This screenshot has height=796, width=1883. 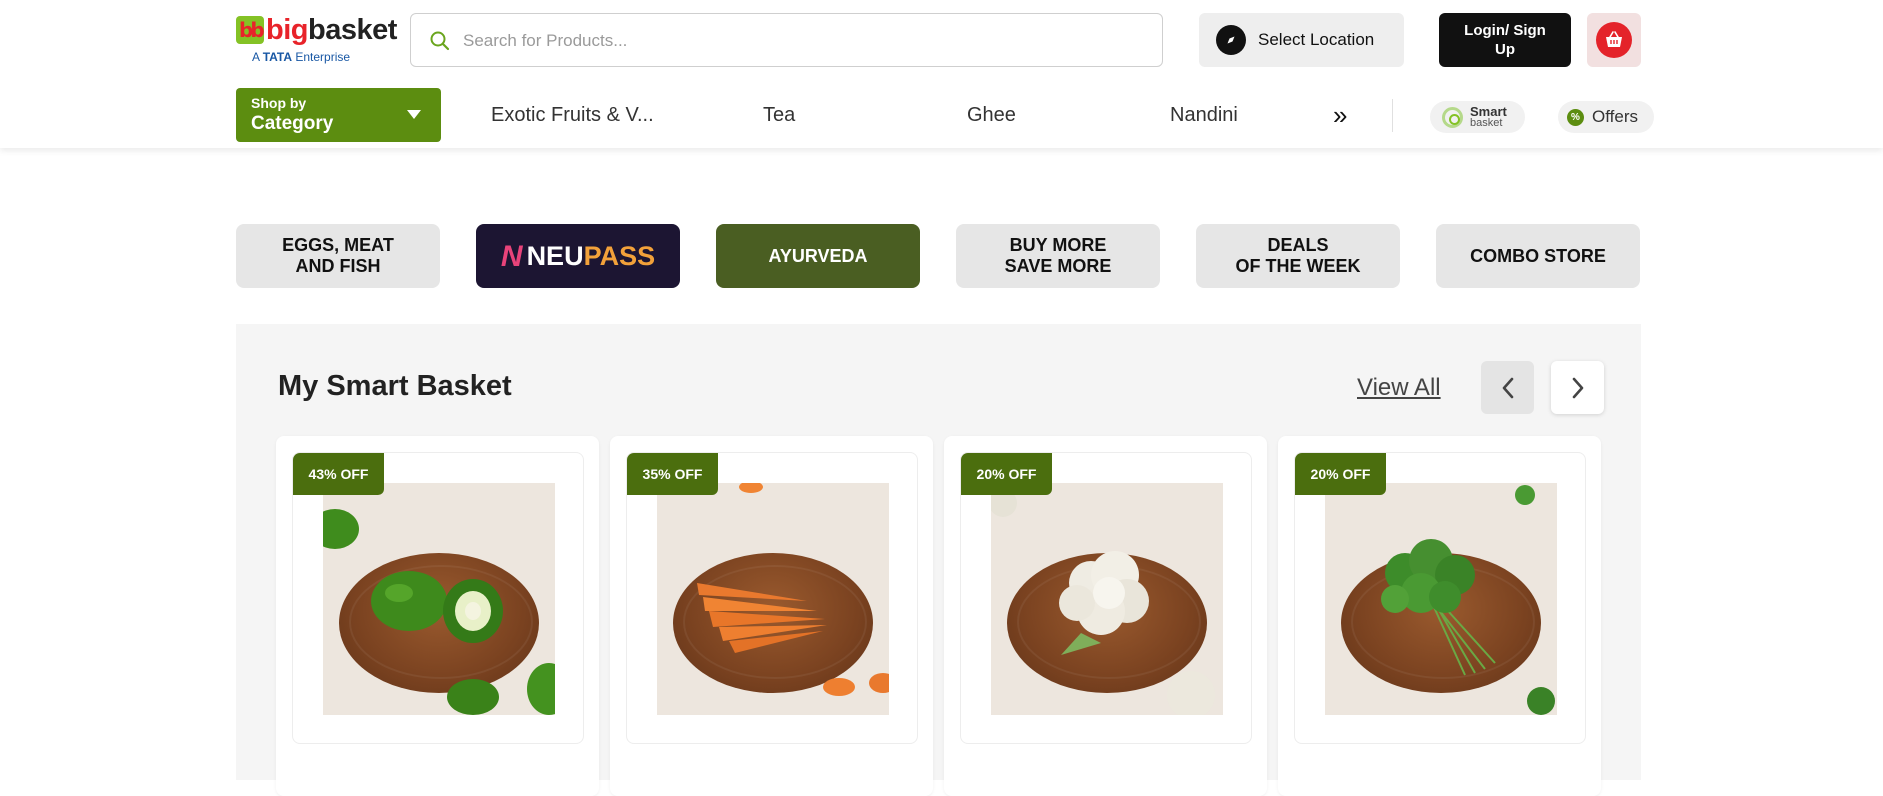 I want to click on tile-combo-store: COMBO STORE, so click(x=1538, y=256).